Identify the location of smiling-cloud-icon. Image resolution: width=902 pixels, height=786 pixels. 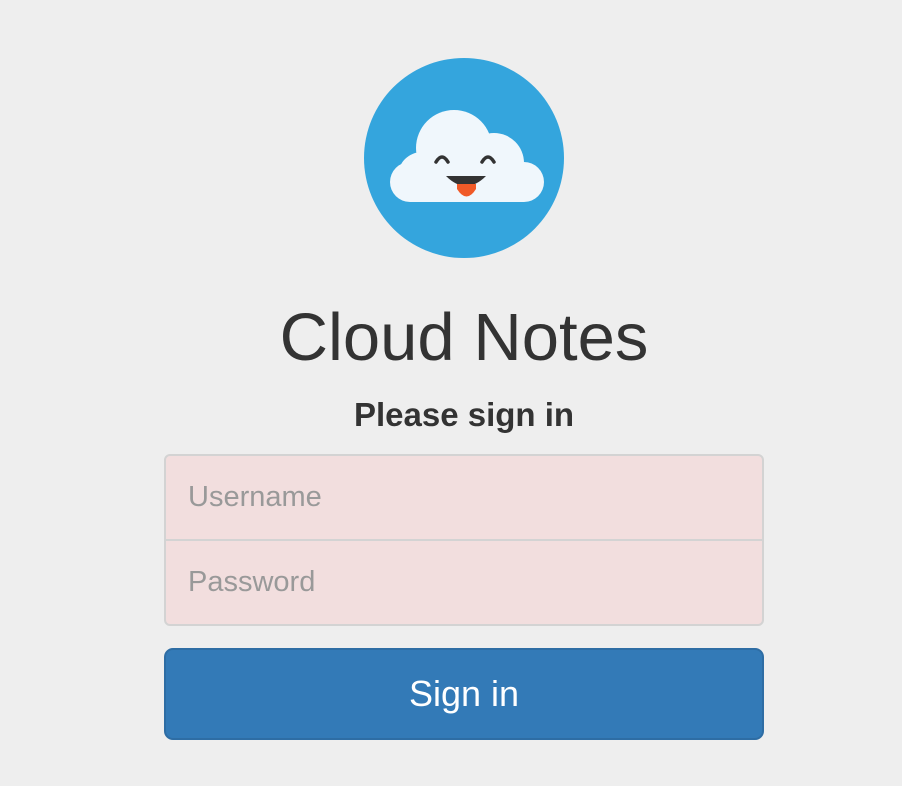
(464, 158).